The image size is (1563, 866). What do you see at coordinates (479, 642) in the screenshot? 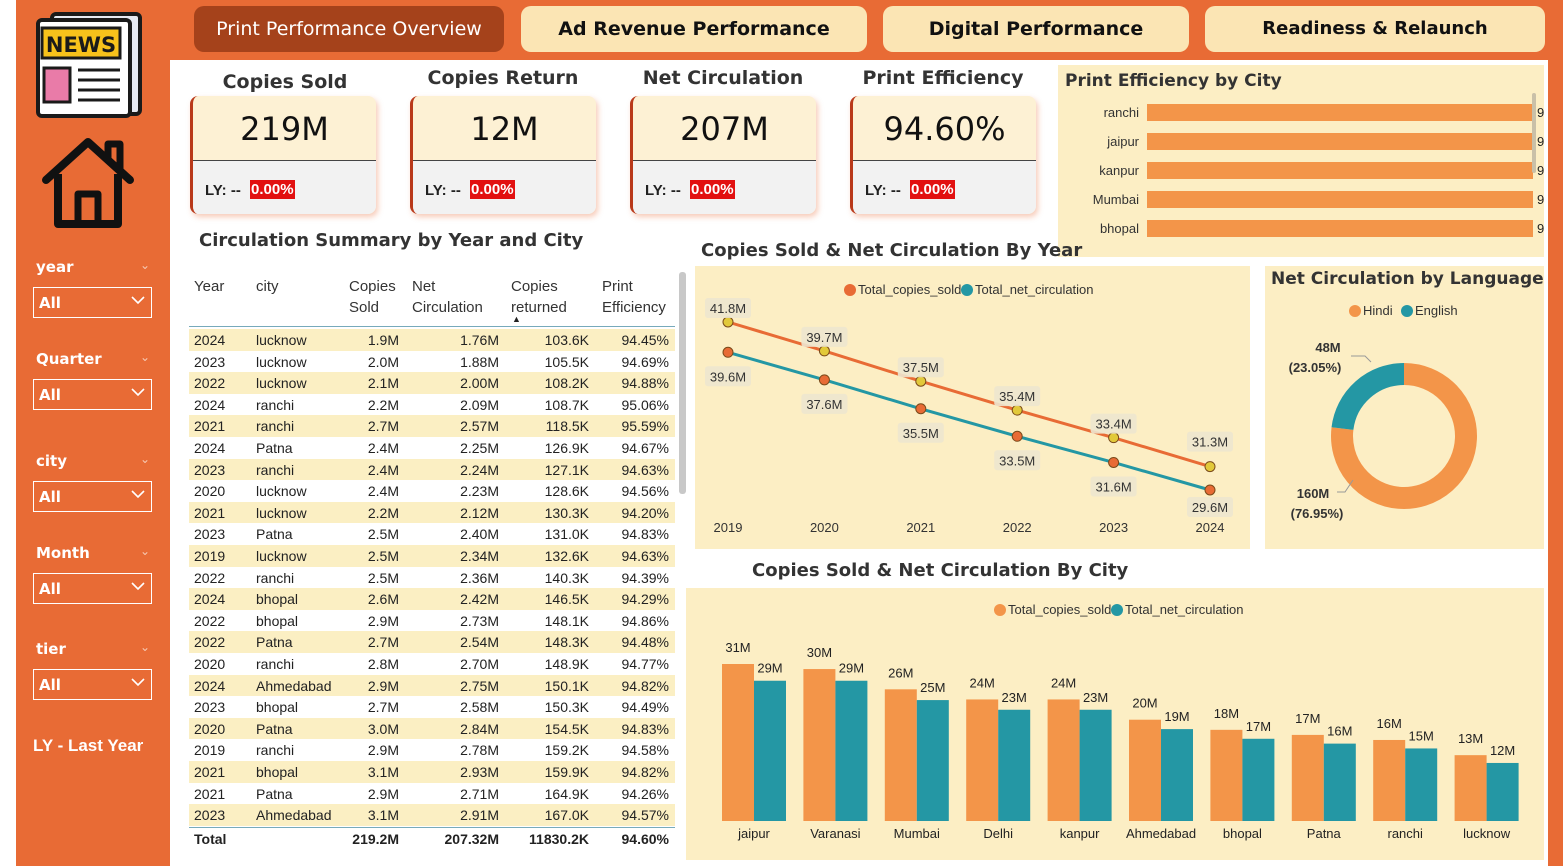
I see `table-cell: 2.54M` at bounding box center [479, 642].